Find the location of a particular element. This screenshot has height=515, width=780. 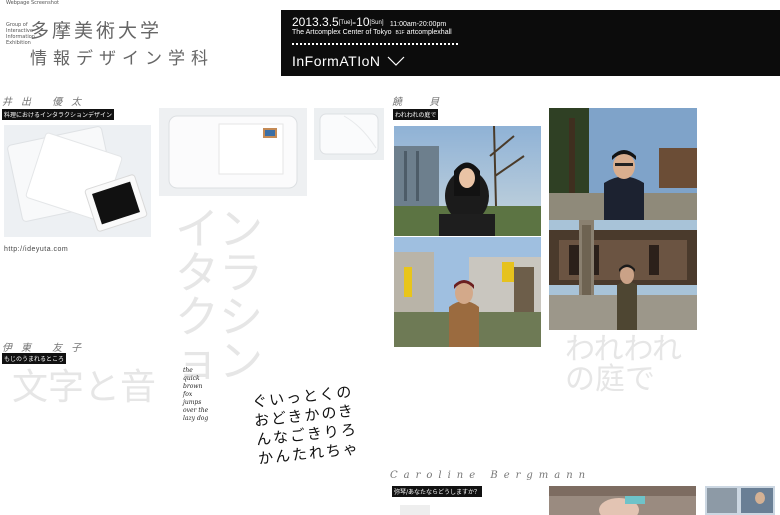

artist-website-link: http://ideyuta.com is located at coordinates (36, 249).